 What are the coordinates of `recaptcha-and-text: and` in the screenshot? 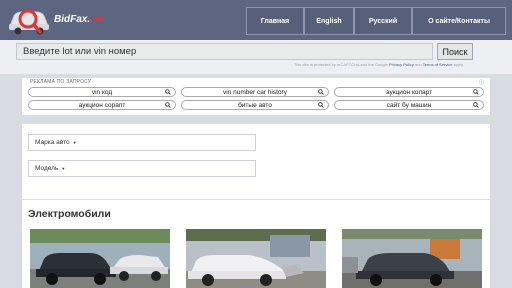 It's located at (418, 64).